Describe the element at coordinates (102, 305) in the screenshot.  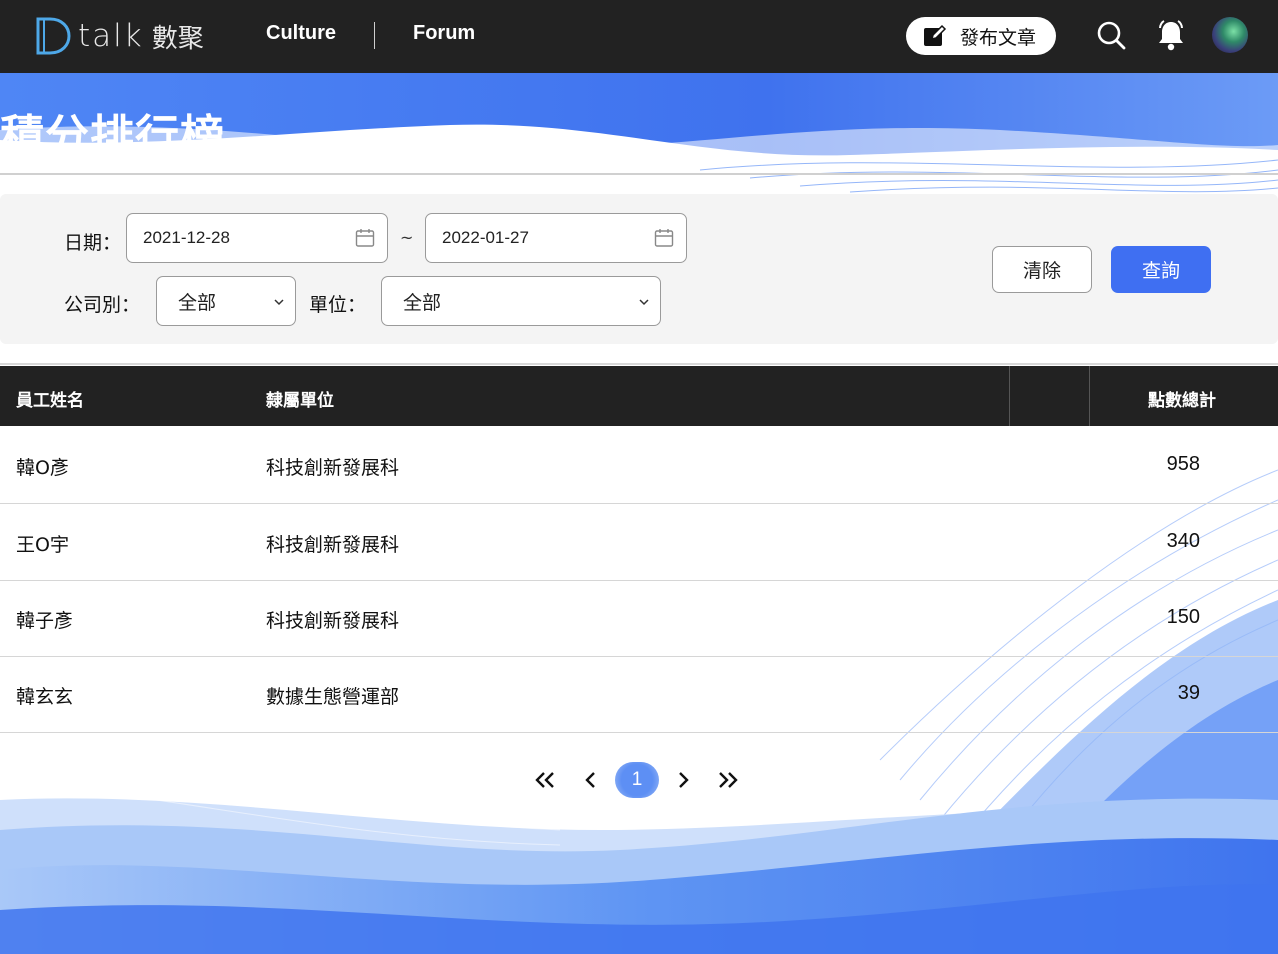
I see `company-label: 公司別：` at that location.